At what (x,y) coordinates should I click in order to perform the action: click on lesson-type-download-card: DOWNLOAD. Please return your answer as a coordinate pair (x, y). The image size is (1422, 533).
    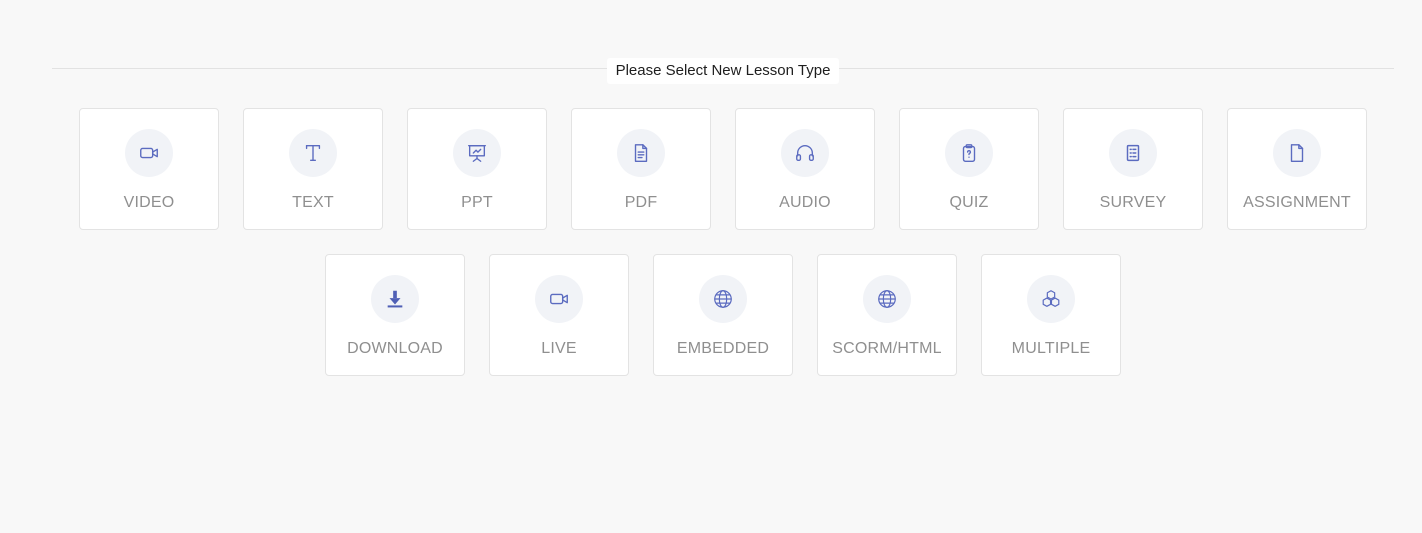
    Looking at the image, I should click on (395, 315).